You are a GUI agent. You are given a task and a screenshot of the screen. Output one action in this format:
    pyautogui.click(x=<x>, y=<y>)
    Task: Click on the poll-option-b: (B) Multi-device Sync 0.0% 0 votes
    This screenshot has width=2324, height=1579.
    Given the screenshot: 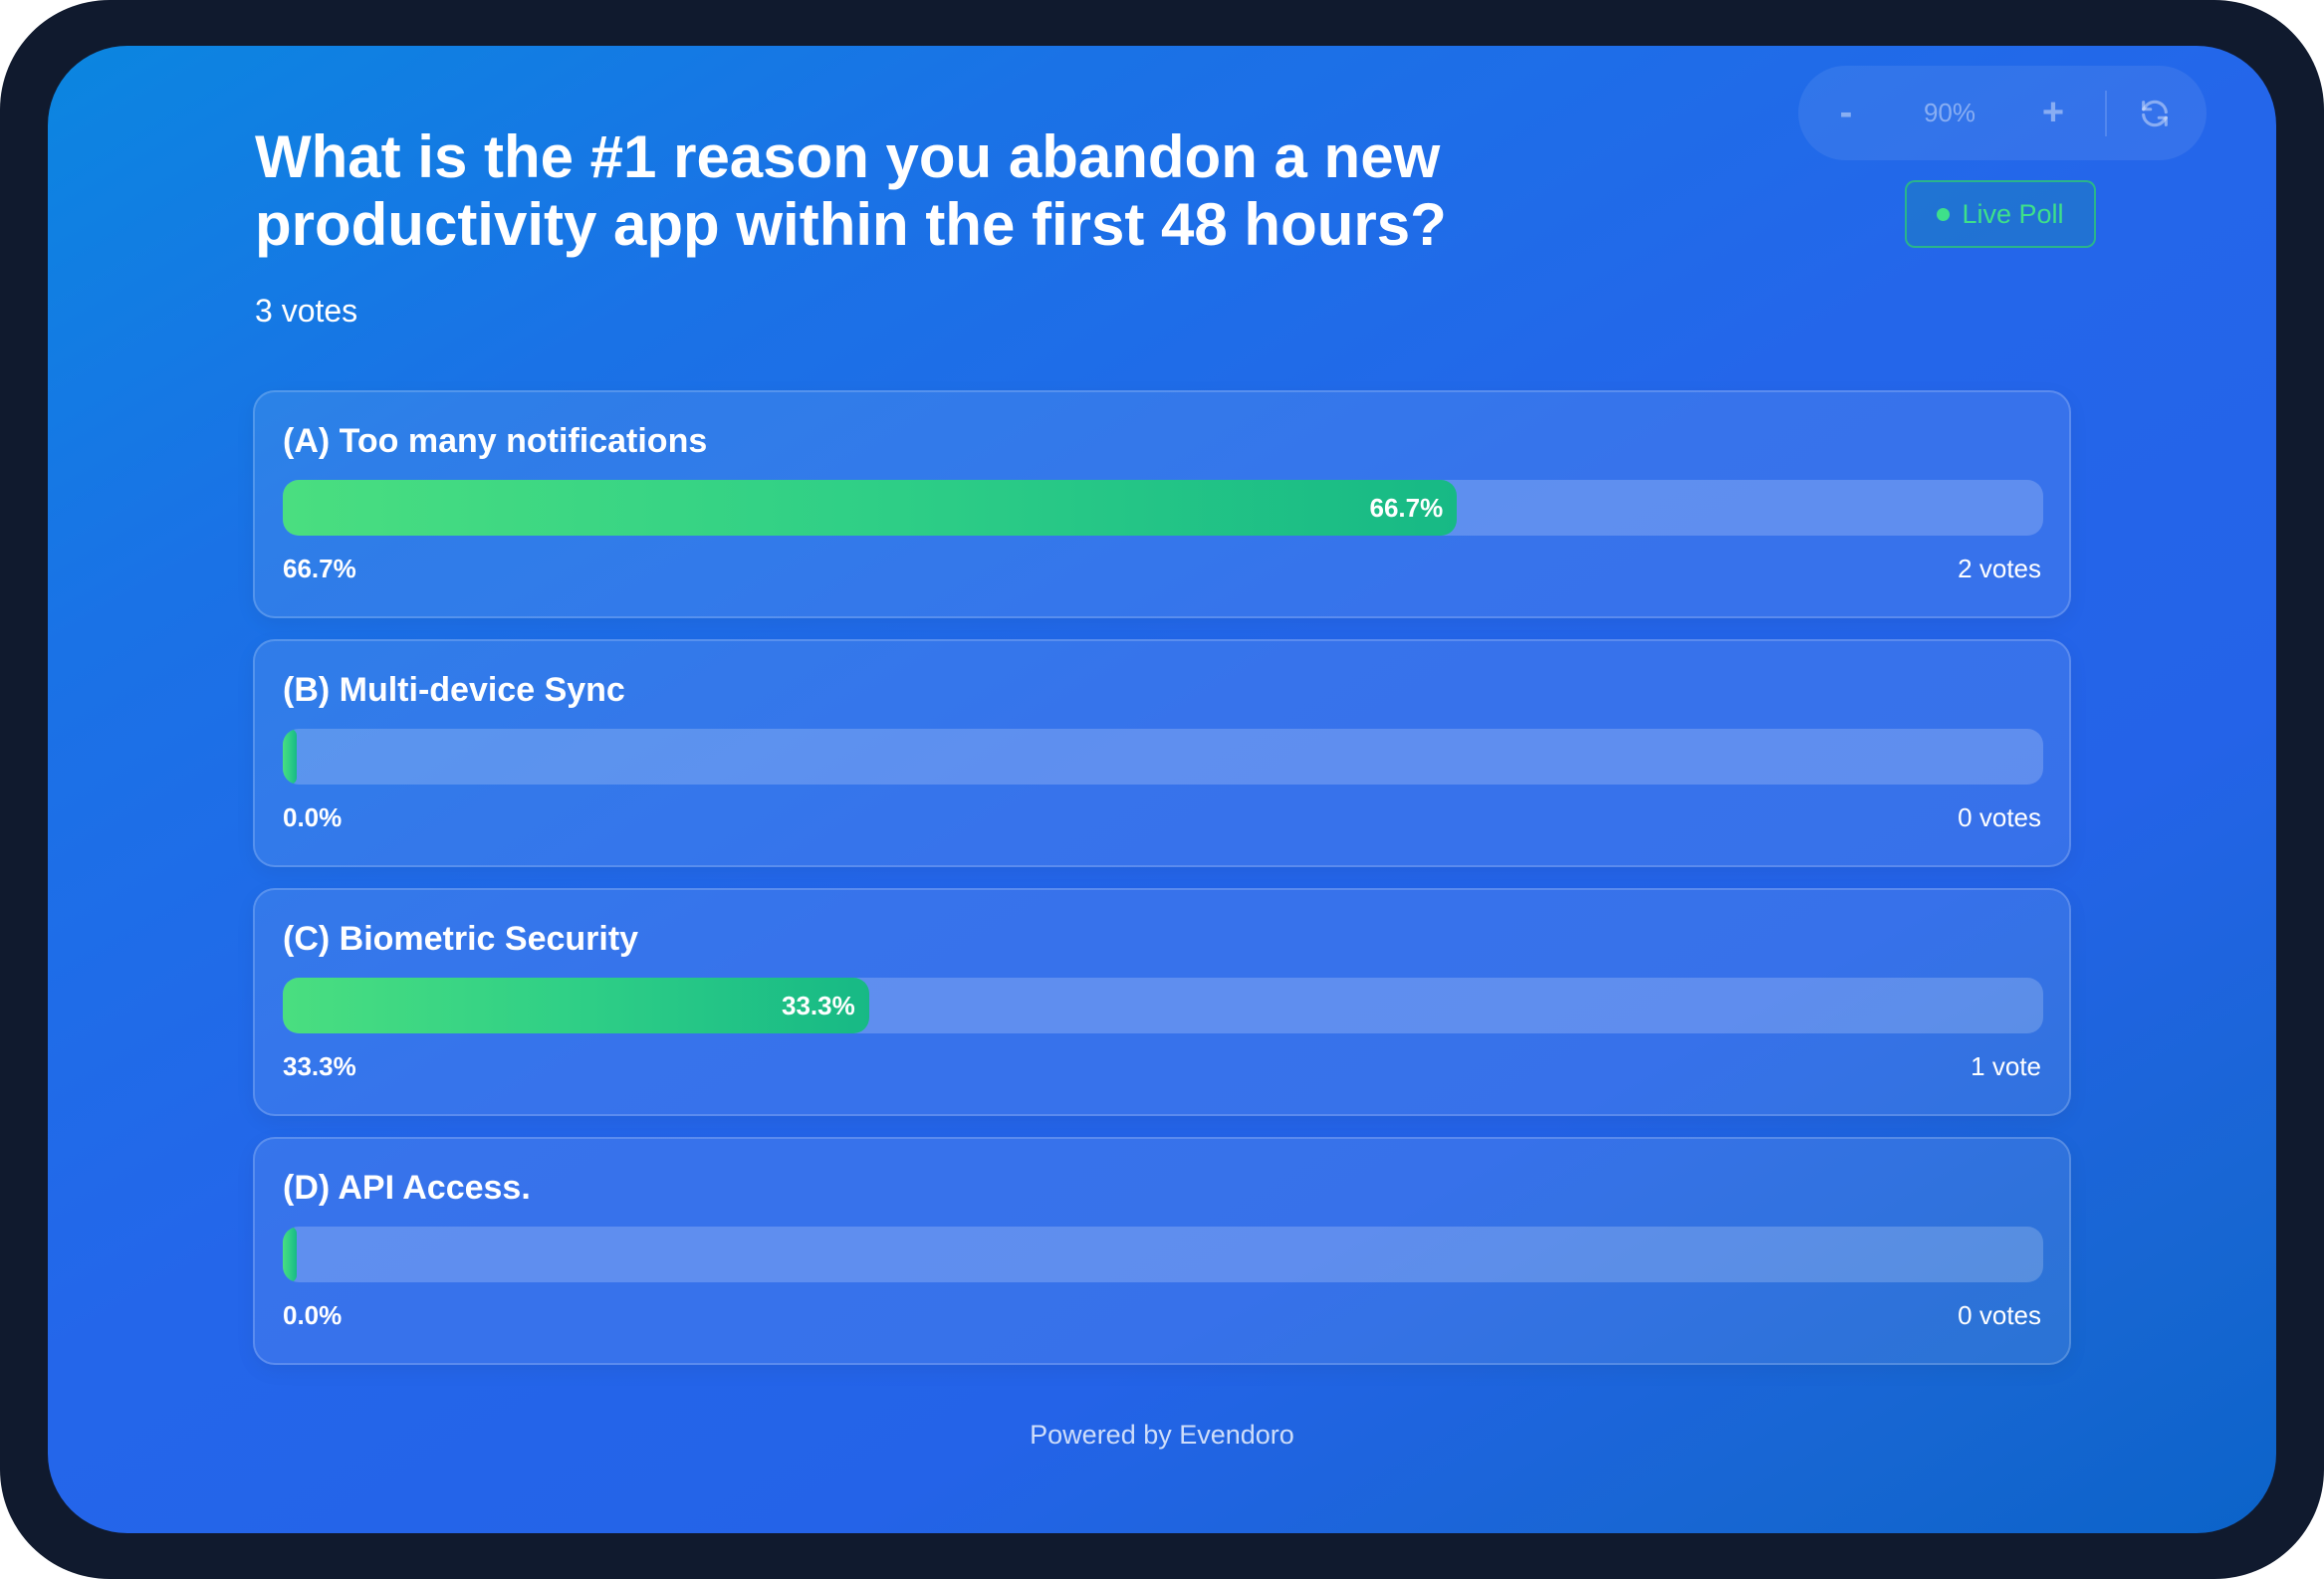 What is the action you would take?
    pyautogui.click(x=1162, y=753)
    